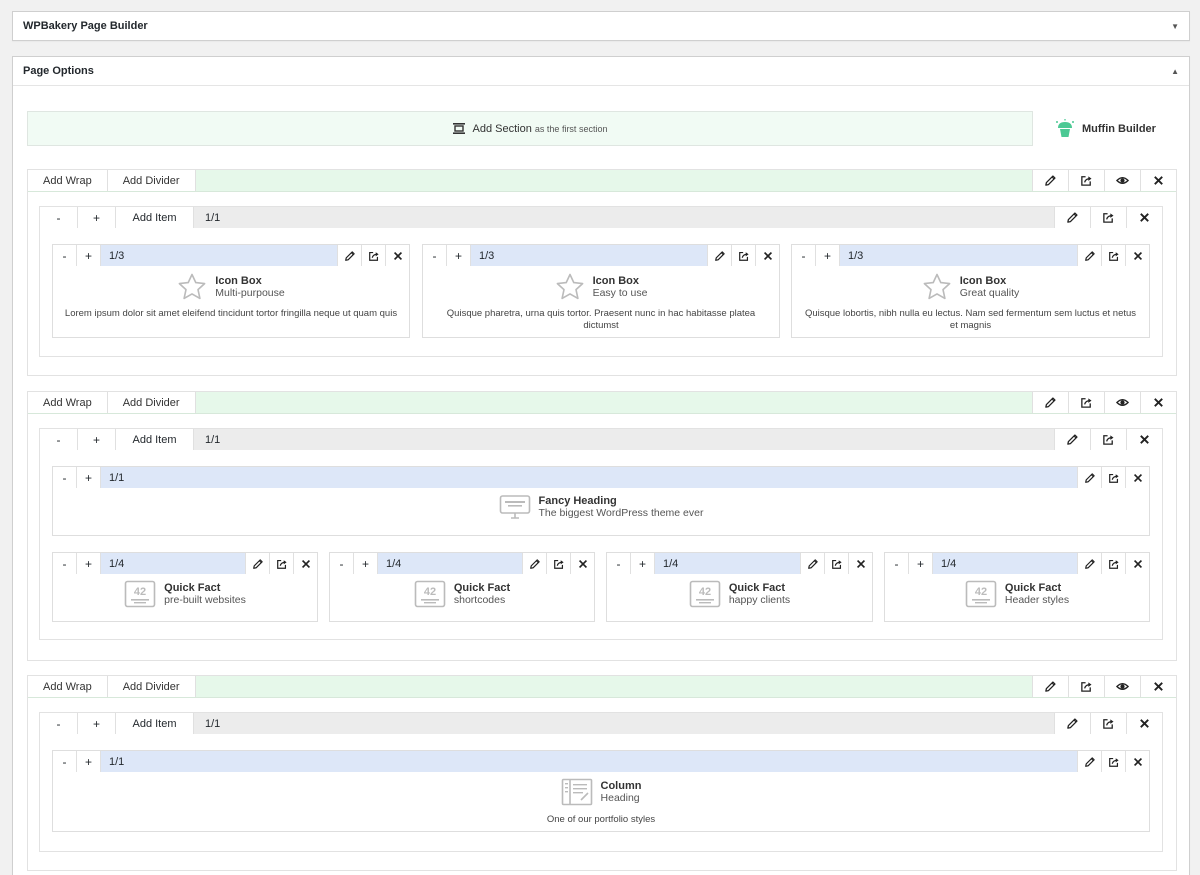 This screenshot has width=1200, height=875. I want to click on item-body: 42 Quick Fact happy clients, so click(739, 598).